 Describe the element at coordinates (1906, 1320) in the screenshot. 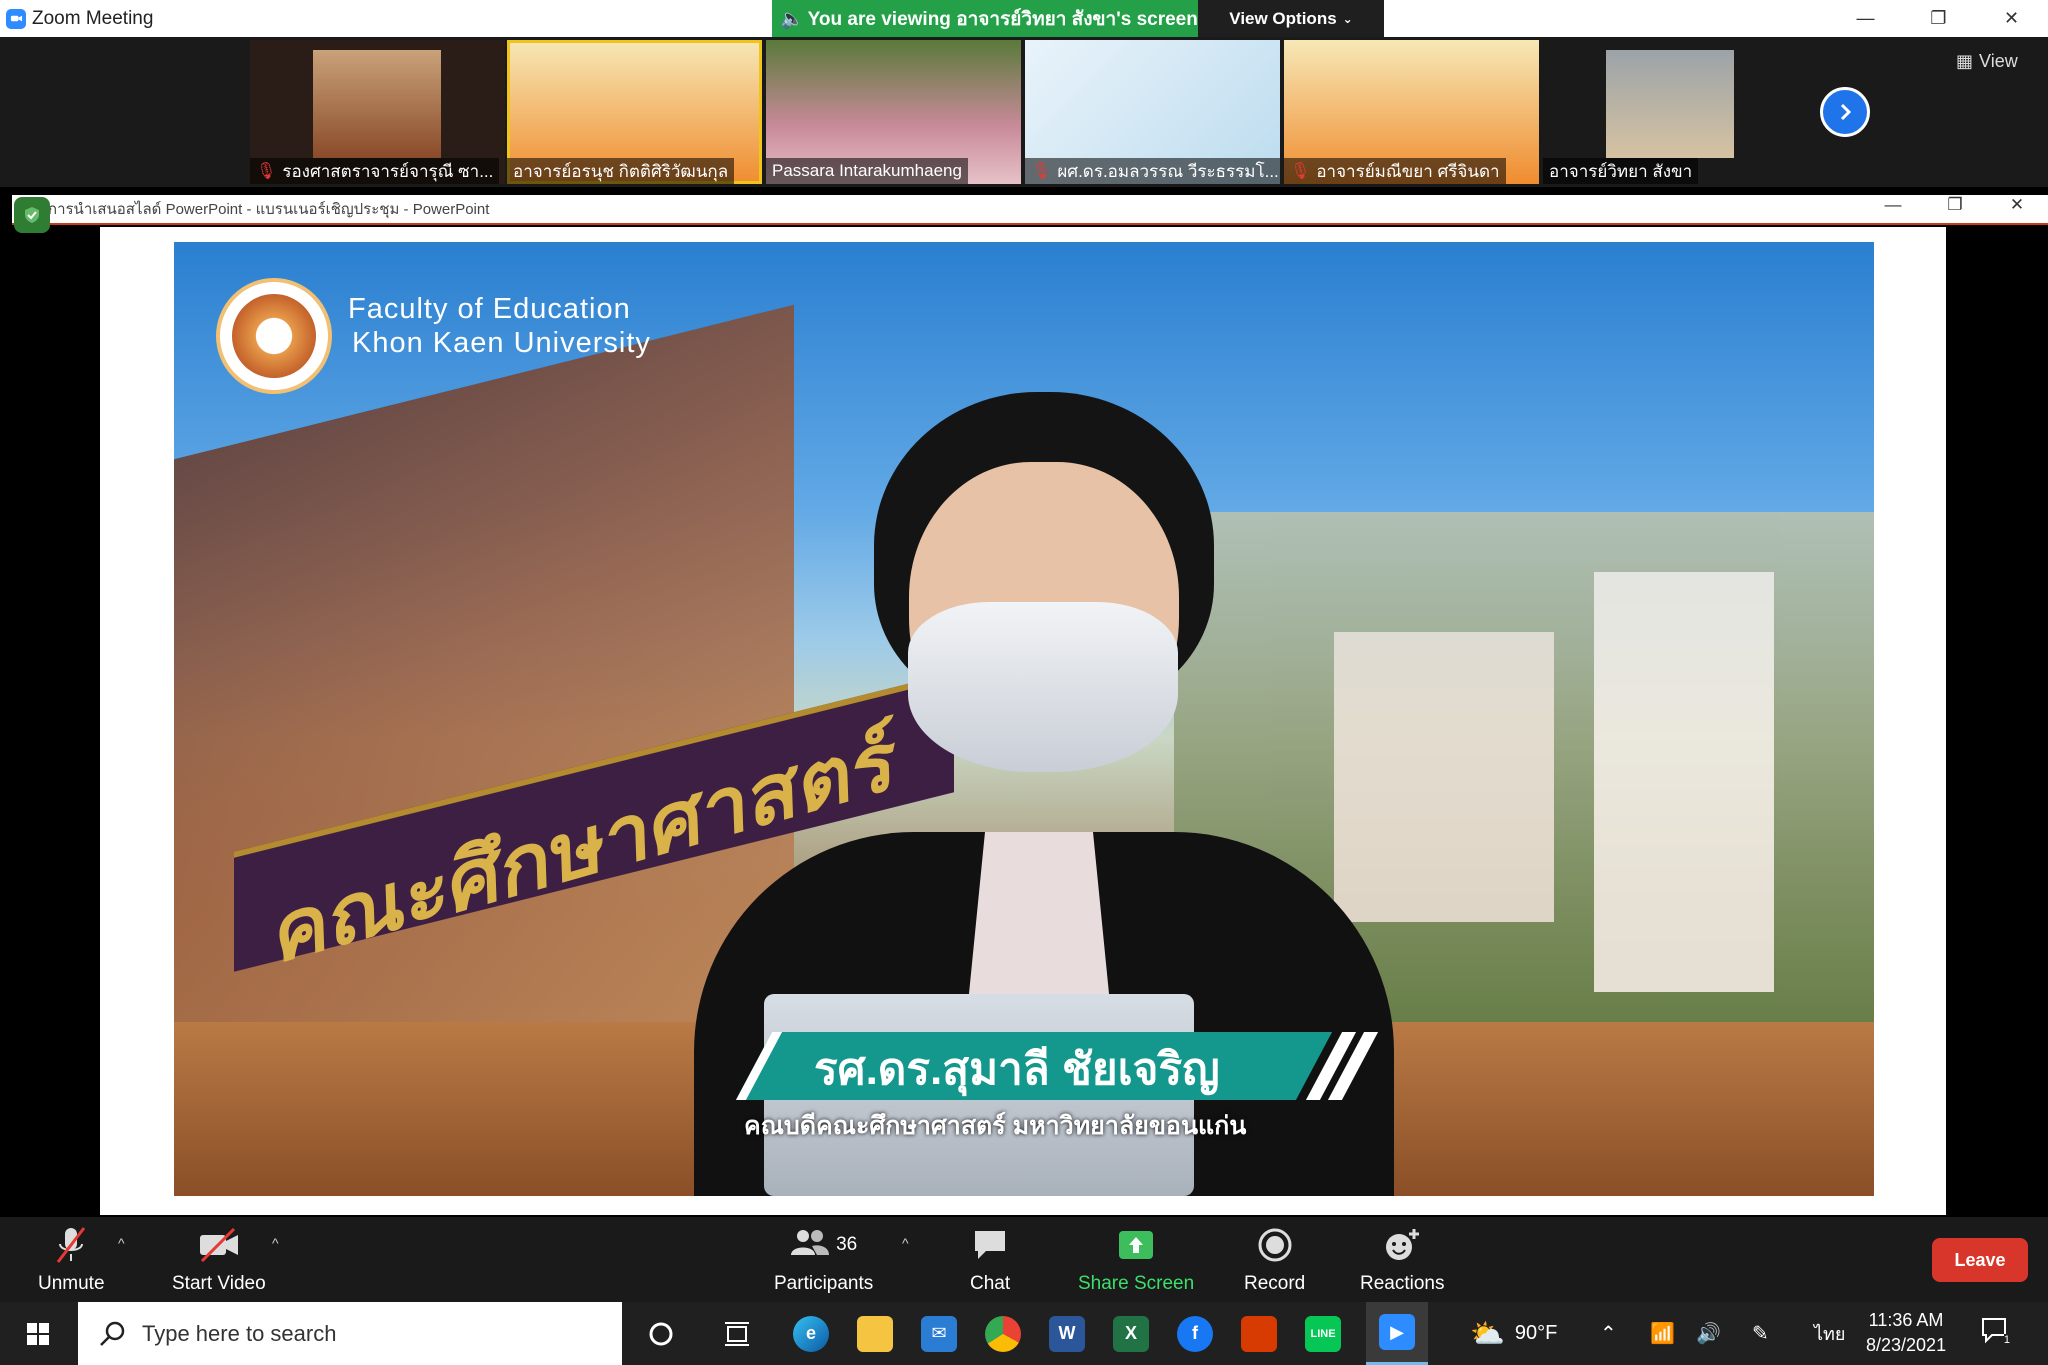

I see `clock-time: 11:36 AM` at that location.